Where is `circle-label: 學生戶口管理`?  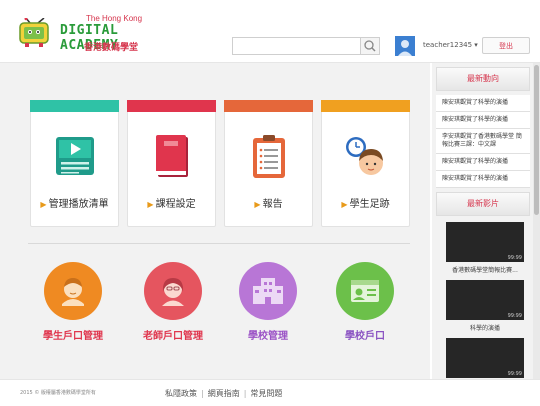 circle-label: 學生戶口管理 is located at coordinates (73, 336).